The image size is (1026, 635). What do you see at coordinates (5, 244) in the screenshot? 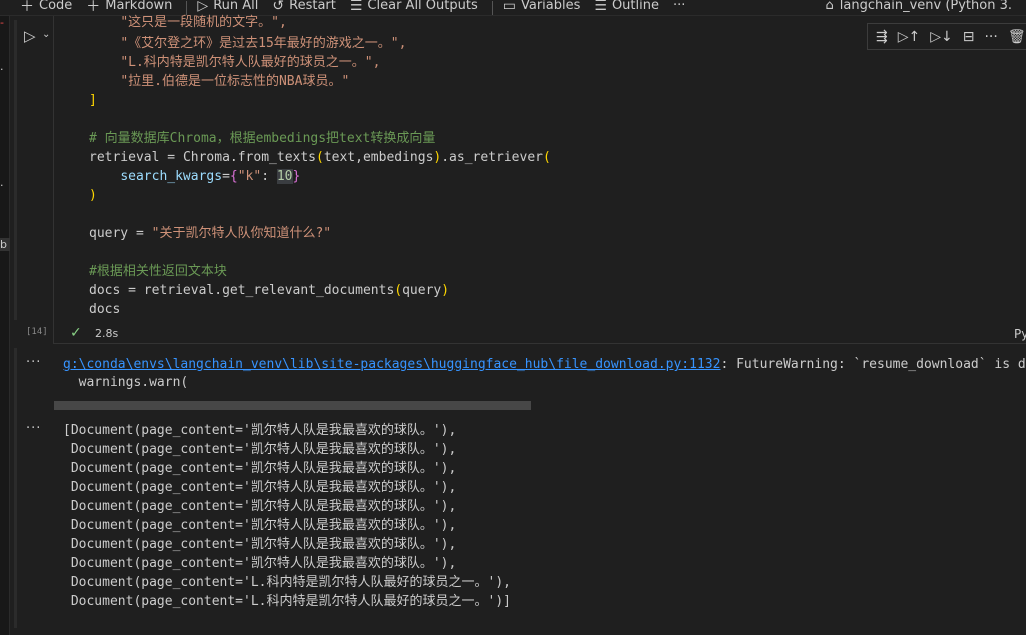
I see `marker: b` at bounding box center [5, 244].